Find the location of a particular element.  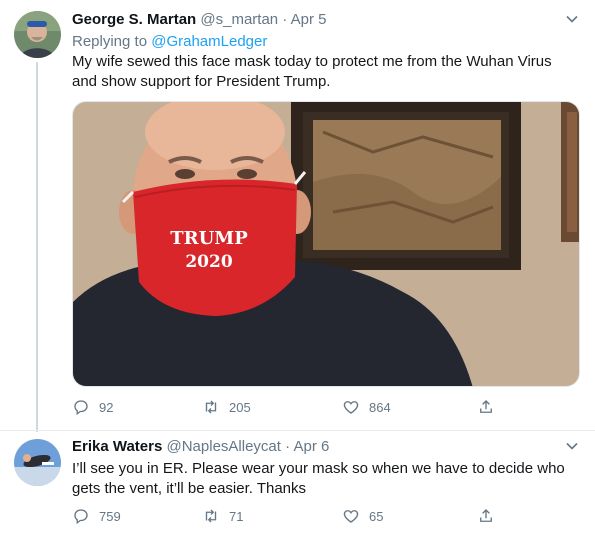

retweet-count: 205 is located at coordinates (240, 407).